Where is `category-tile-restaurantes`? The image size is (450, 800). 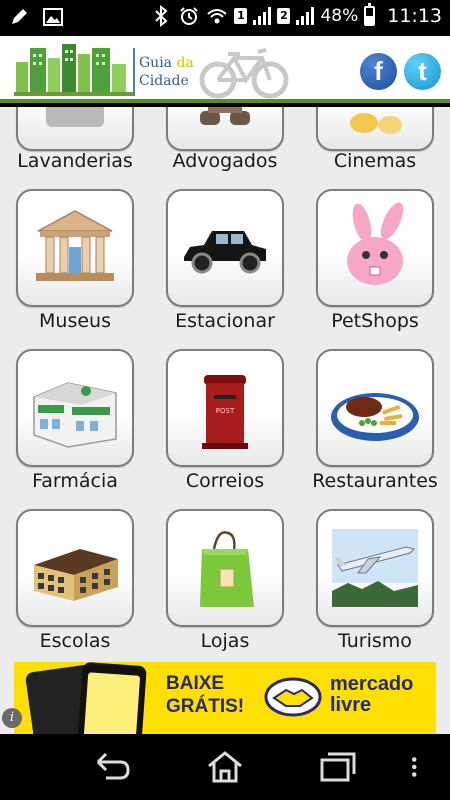
category-tile-restaurantes is located at coordinates (375, 408).